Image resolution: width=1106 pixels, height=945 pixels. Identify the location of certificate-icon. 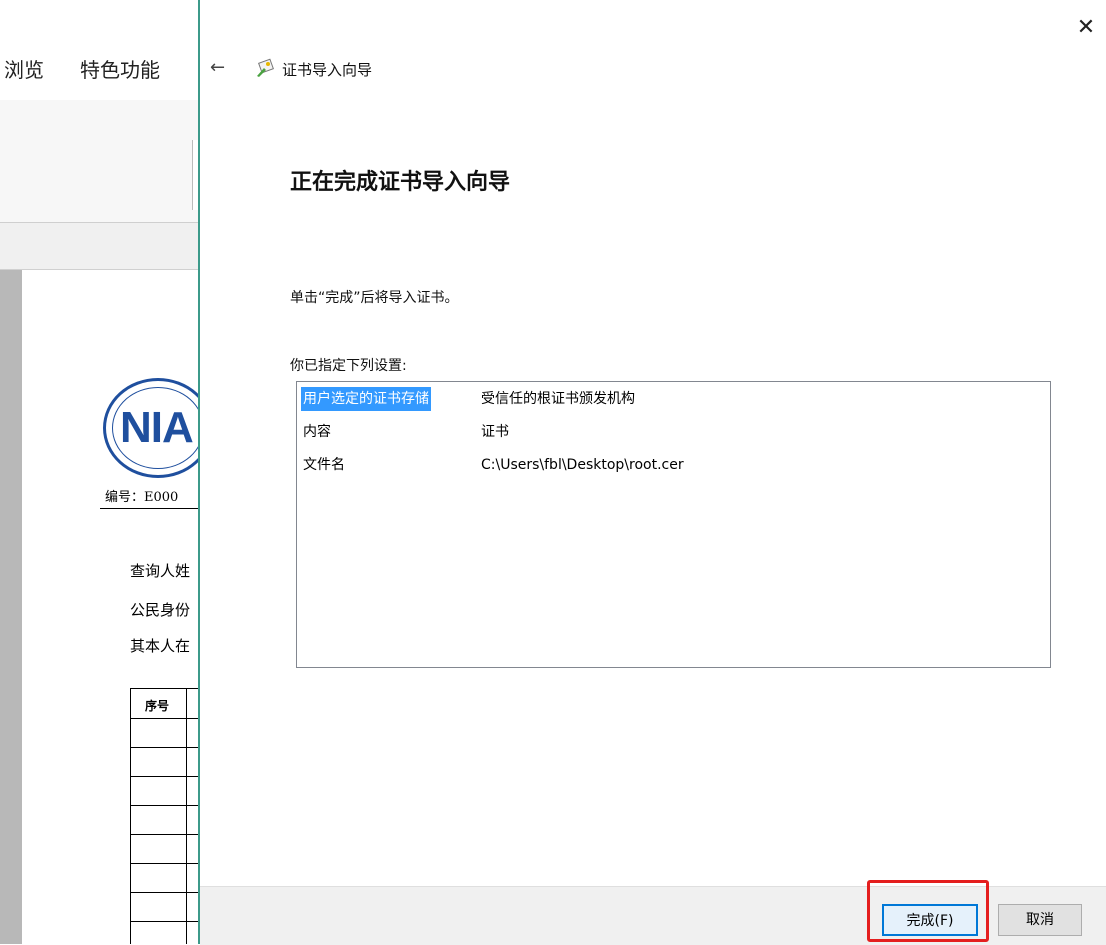
(265, 67).